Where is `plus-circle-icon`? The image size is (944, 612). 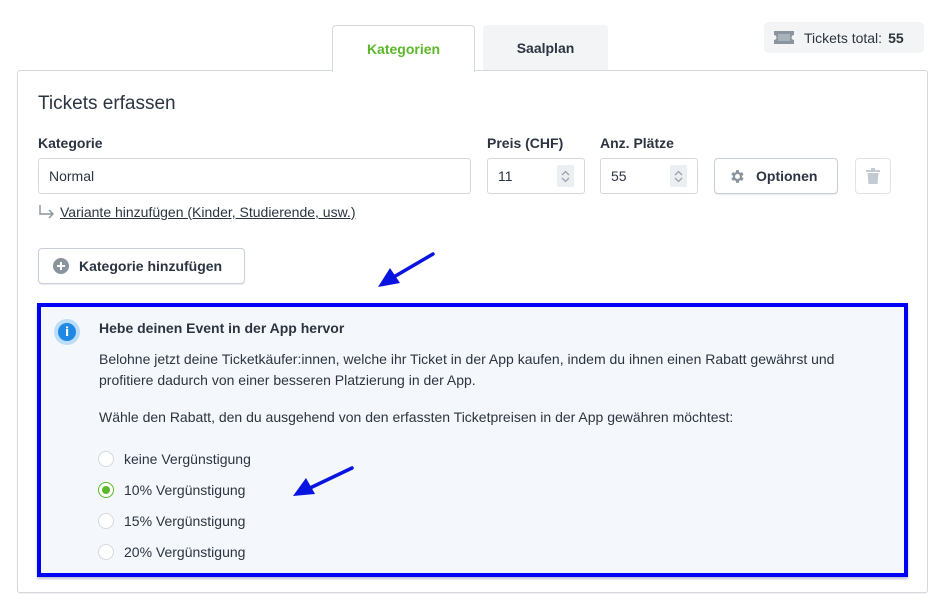
plus-circle-icon is located at coordinates (61, 266).